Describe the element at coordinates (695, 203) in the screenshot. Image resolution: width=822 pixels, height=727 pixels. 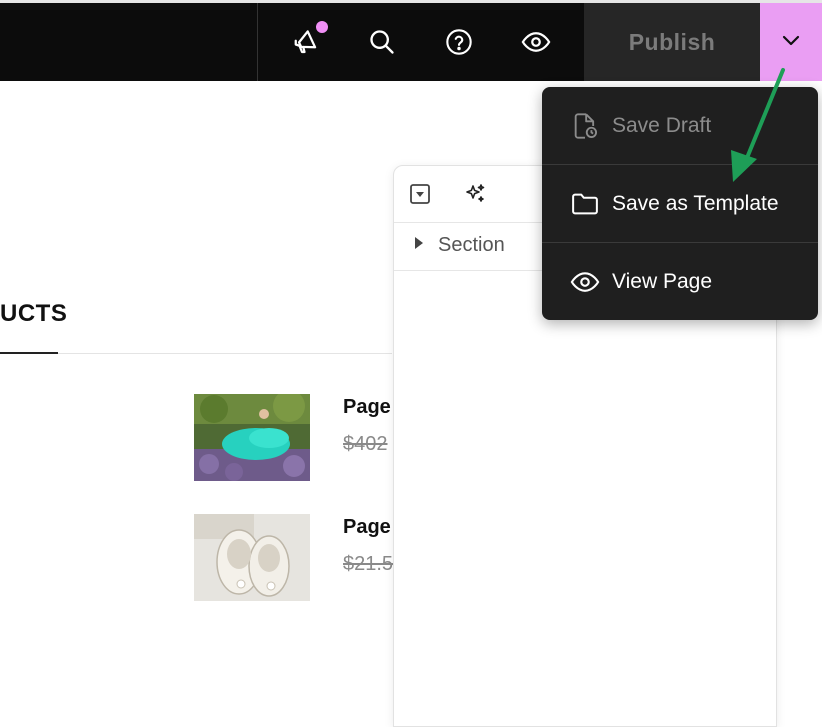
I see `menu-item-label: Save as Template` at that location.